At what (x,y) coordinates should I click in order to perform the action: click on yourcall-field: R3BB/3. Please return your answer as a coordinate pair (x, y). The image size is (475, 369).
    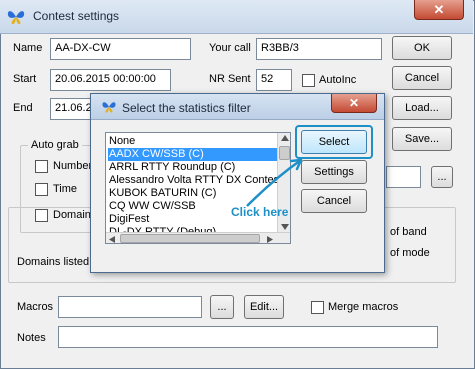
    Looking at the image, I should click on (319, 49).